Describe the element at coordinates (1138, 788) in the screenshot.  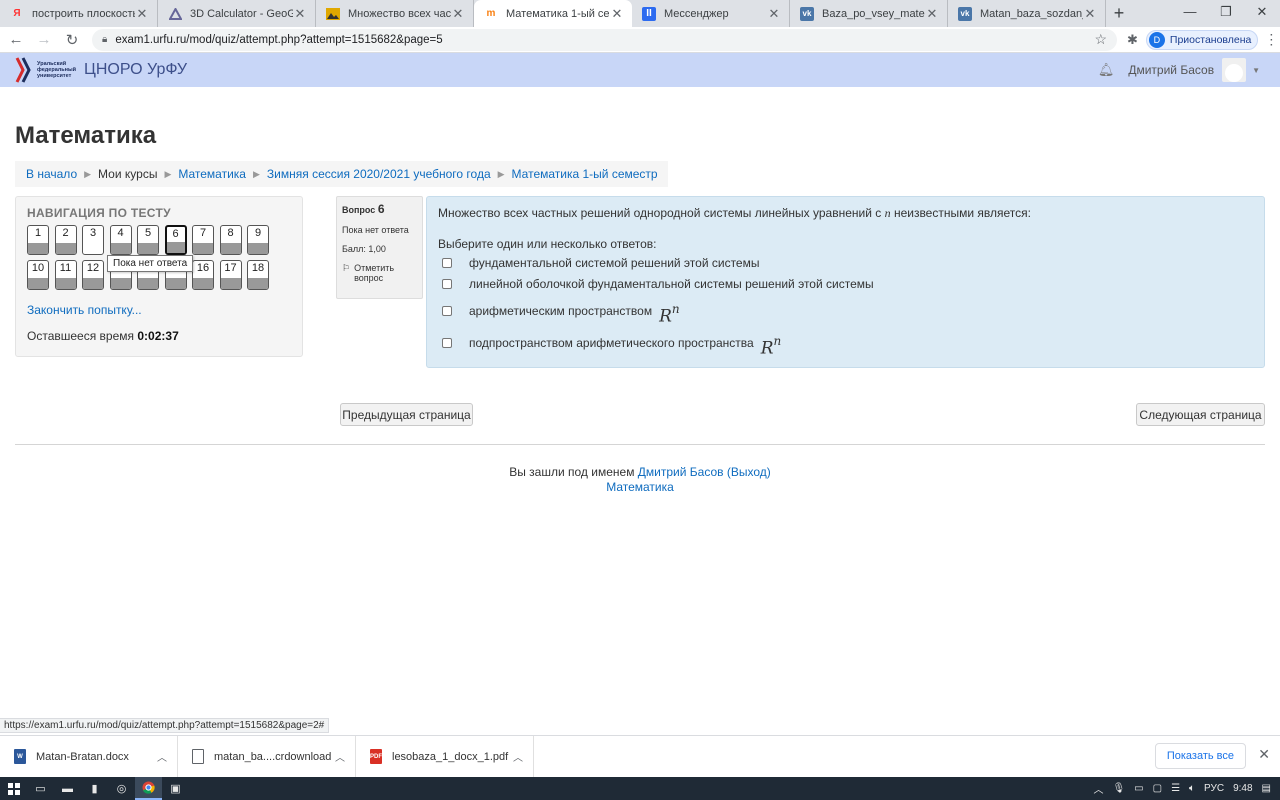
I see `network-icon: ▭` at that location.